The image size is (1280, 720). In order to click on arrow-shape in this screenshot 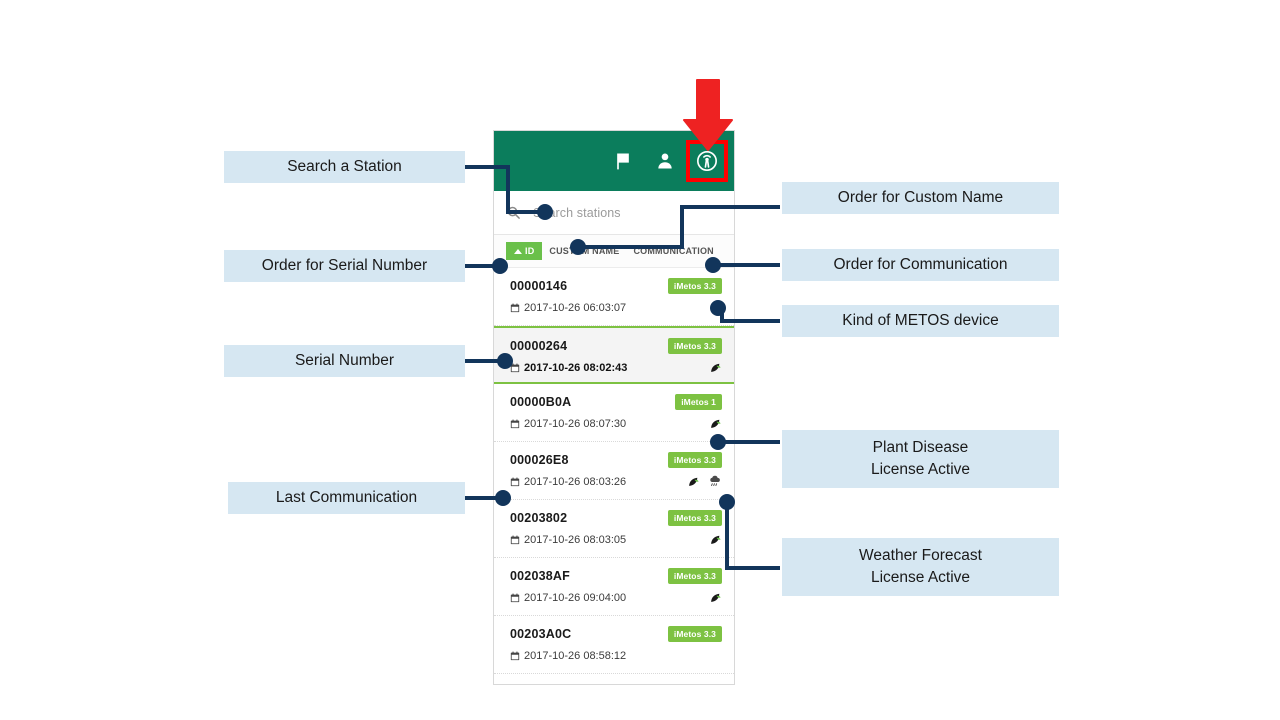, I will do `click(708, 115)`.